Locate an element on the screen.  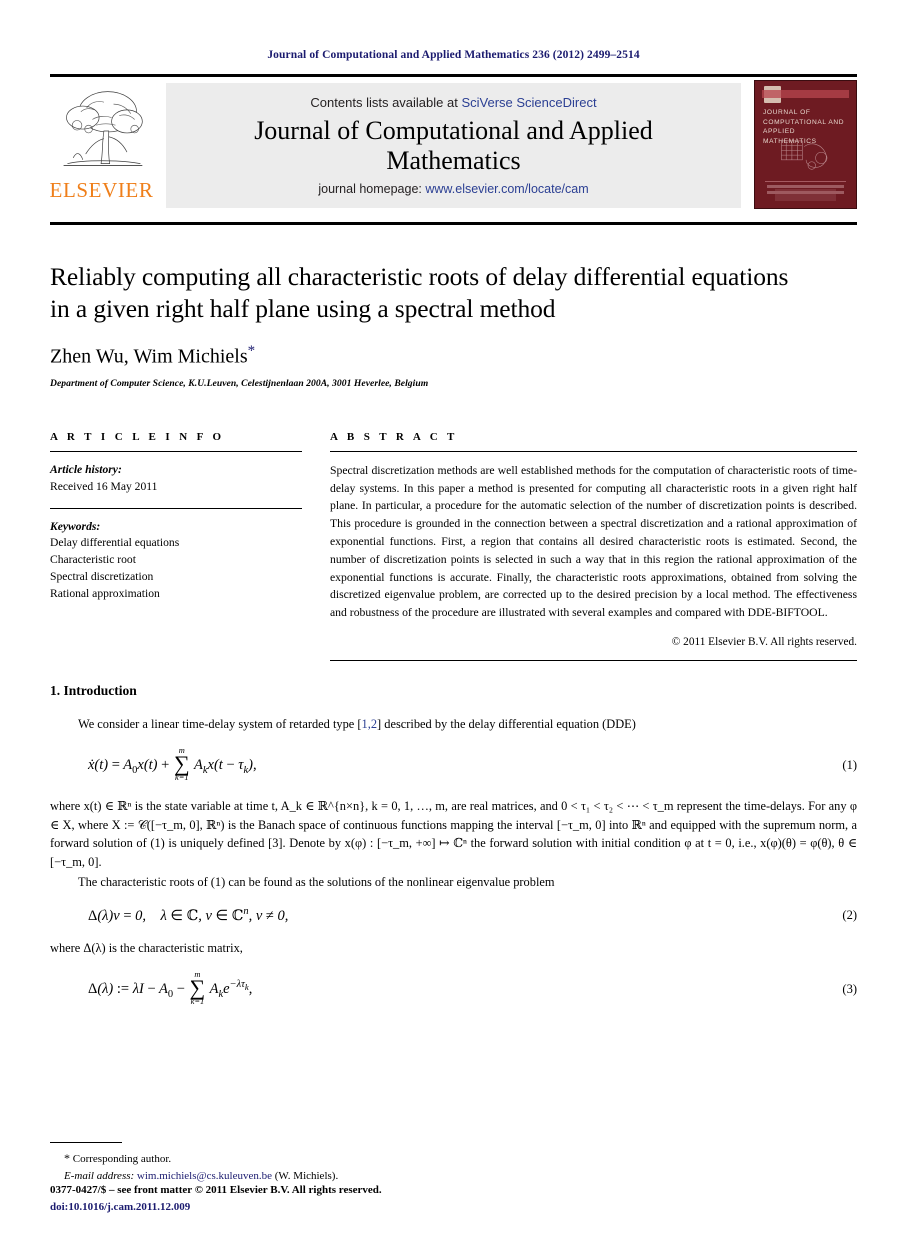
equation-3-row: Δ(λ) := λI − A0 − m ∑ k=1 Ake−λτk, (3) is located at coordinates (453, 988).